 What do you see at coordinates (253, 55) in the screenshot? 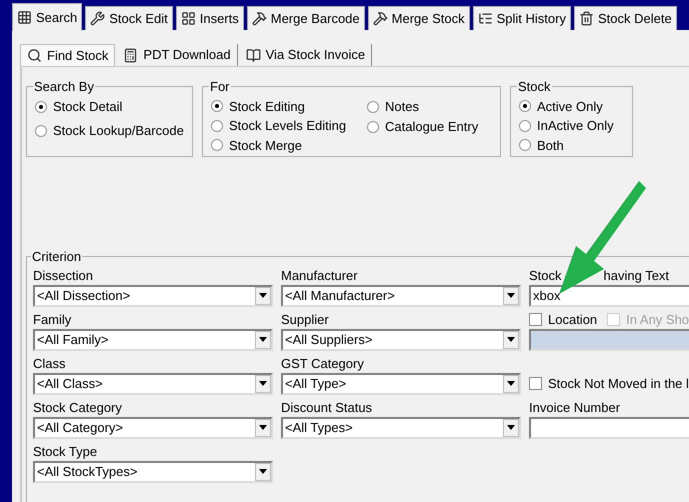
I see `book-icon` at bounding box center [253, 55].